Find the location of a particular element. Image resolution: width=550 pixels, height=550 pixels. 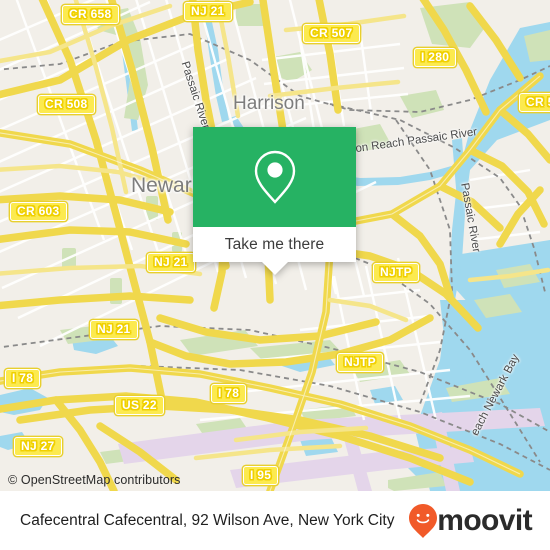

osm-attribution: © OpenStreetMap contributors is located at coordinates (94, 480).